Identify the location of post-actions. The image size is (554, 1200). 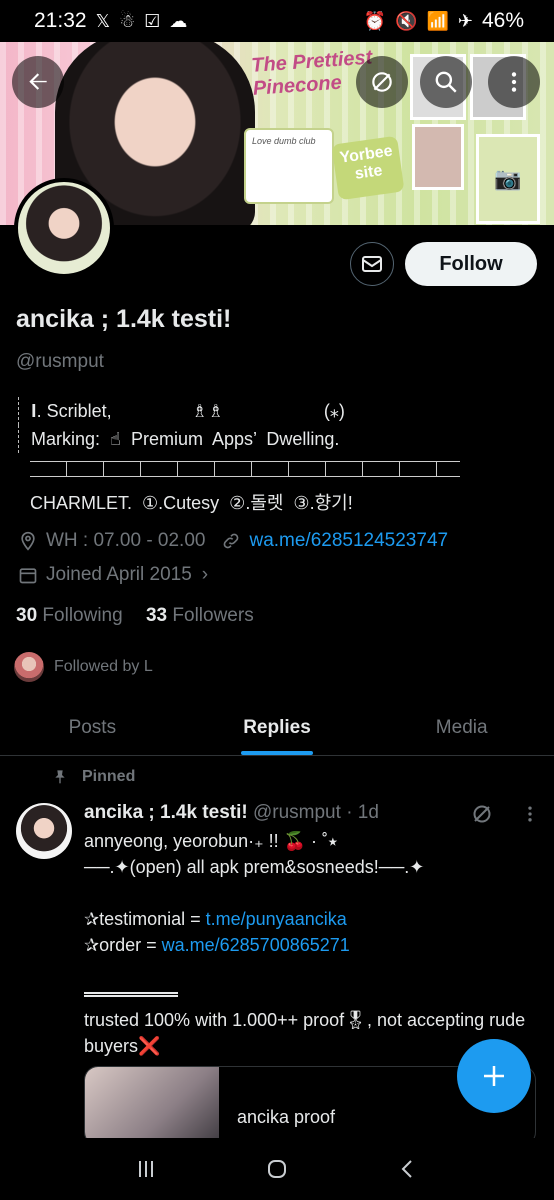
(505, 814).